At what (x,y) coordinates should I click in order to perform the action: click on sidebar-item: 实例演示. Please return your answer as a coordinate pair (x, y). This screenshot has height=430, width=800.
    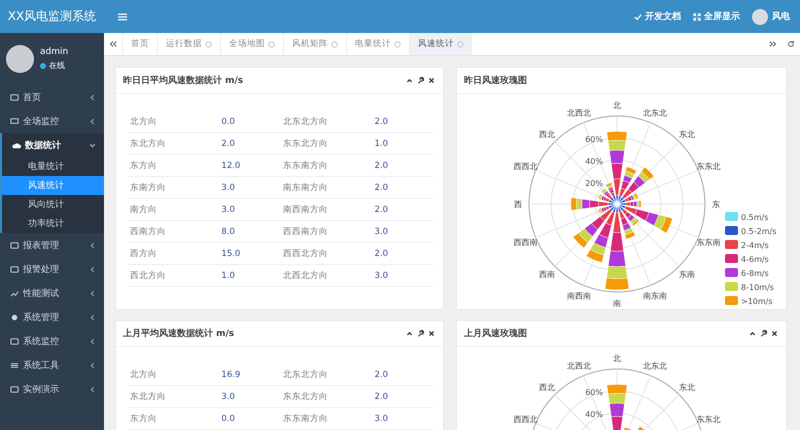
    Looking at the image, I should click on (52, 389).